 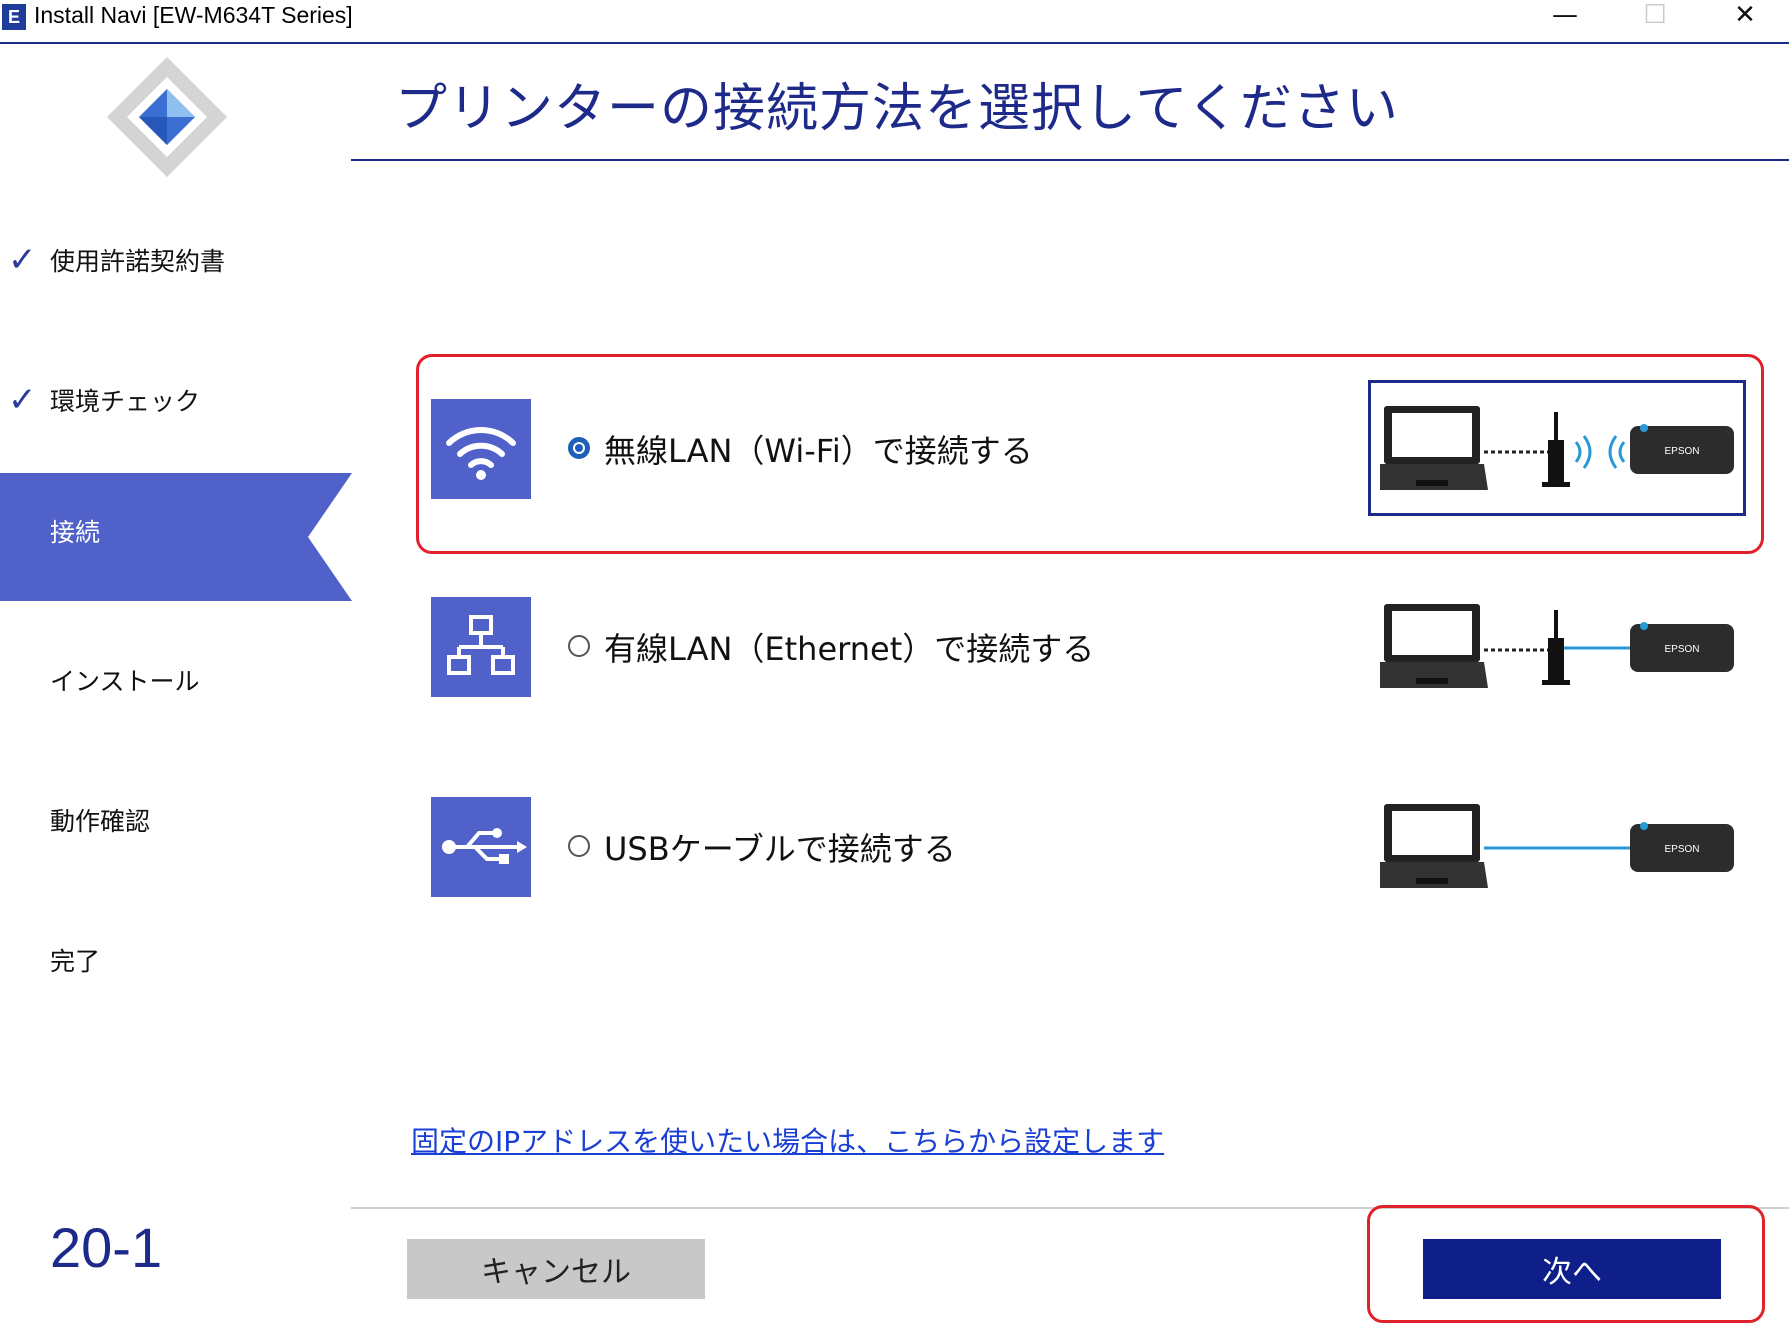 I want to click on title-divider, so click(x=1070, y=160).